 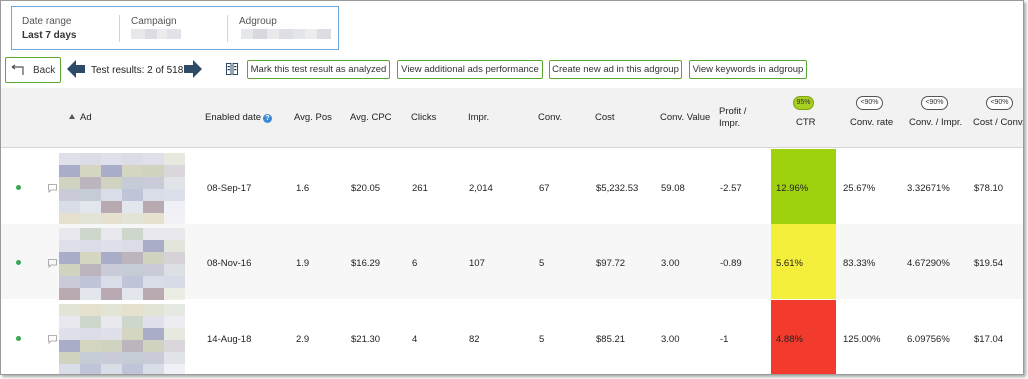 I want to click on adgroup-label: Adgroup, so click(x=258, y=21).